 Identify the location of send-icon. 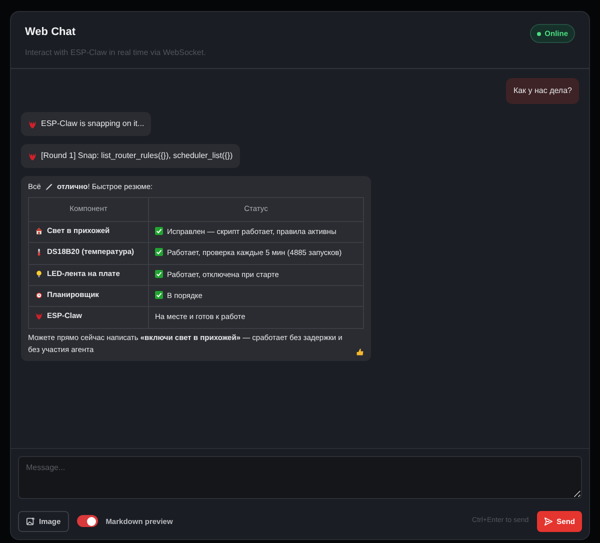
(548, 521).